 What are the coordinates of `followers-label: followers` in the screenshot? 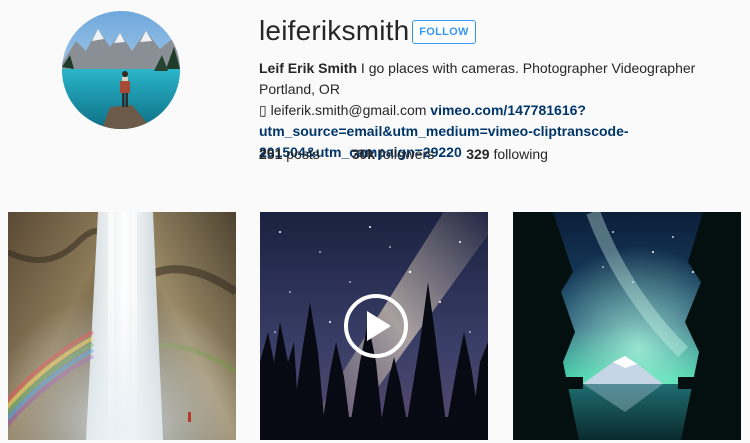 It's located at (406, 154).